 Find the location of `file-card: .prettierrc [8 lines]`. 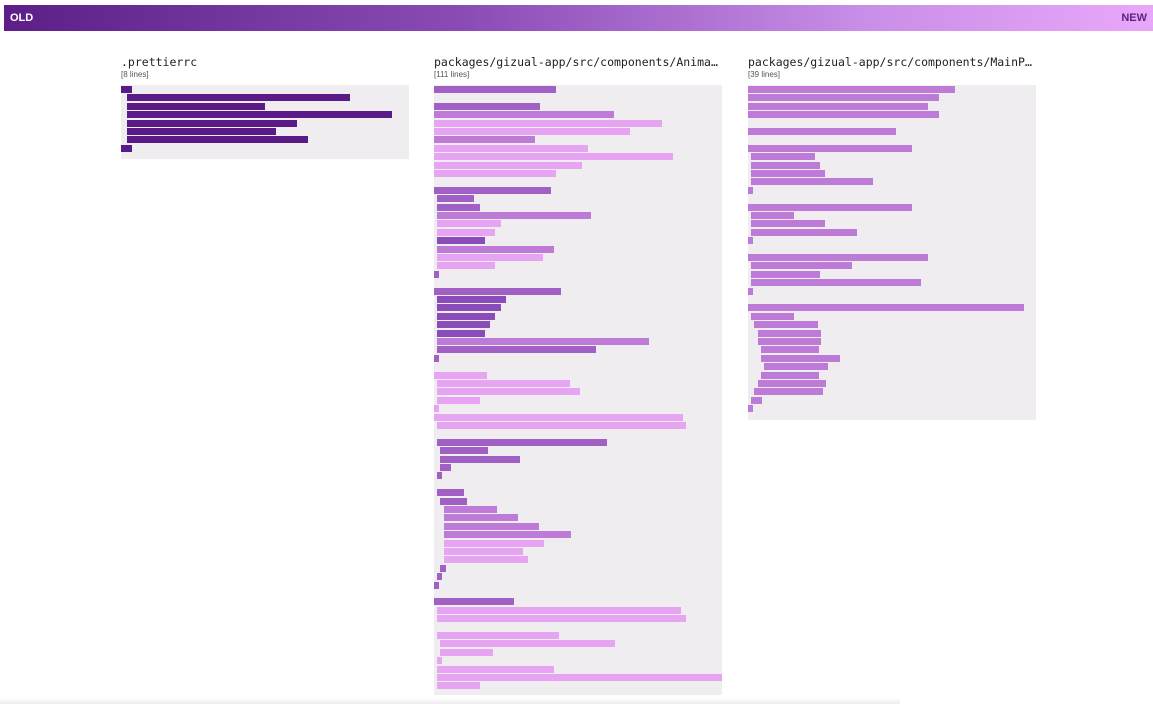

file-card: .prettierrc [8 lines] is located at coordinates (265, 107).